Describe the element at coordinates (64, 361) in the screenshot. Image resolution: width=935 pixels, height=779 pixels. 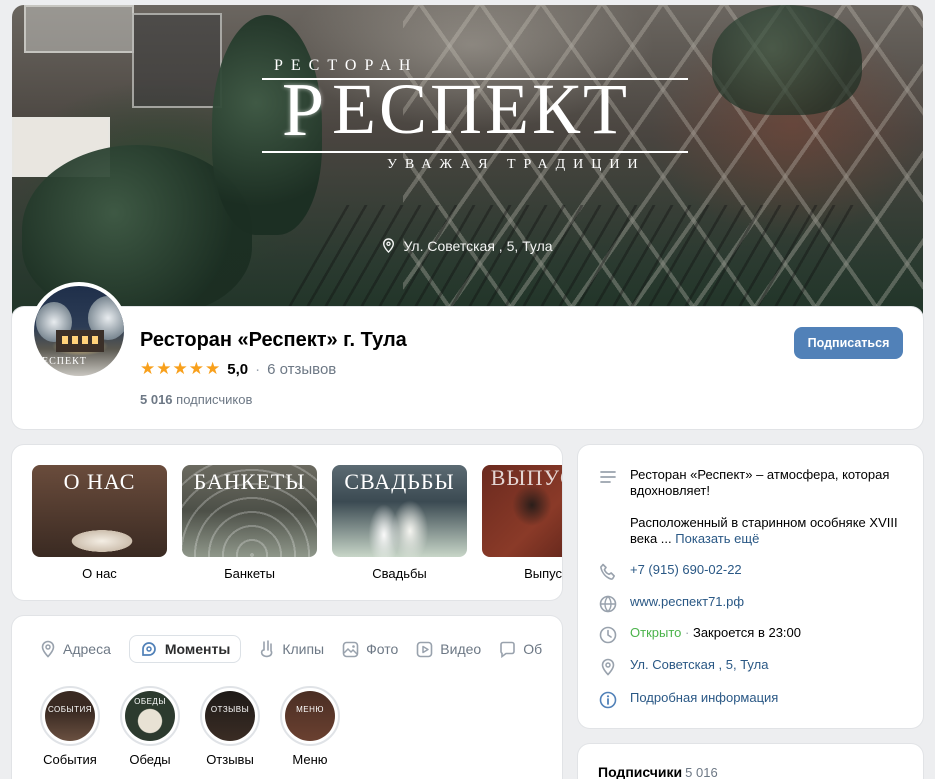
I see `avatar-logo-text: ЕСПЕКТ` at that location.